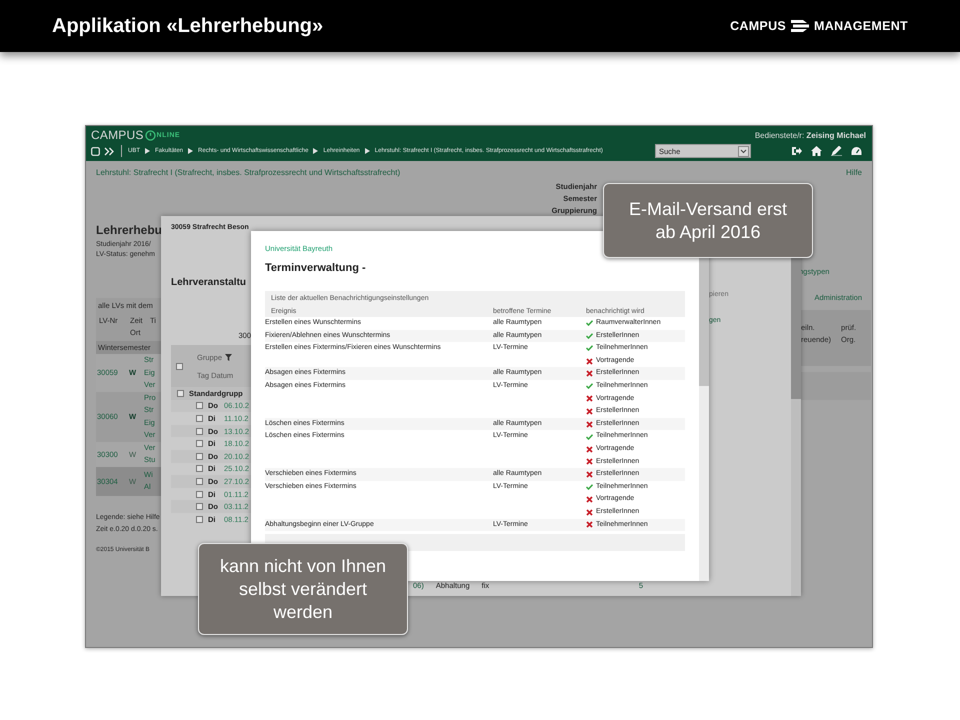  What do you see at coordinates (248, 172) in the screenshot?
I see `page-heading: Lehrstuhl: Strafrecht I (Strafrecht, insbes. Strafprozessrecht und Wirtschaftsstrafrecht)` at bounding box center [248, 172].